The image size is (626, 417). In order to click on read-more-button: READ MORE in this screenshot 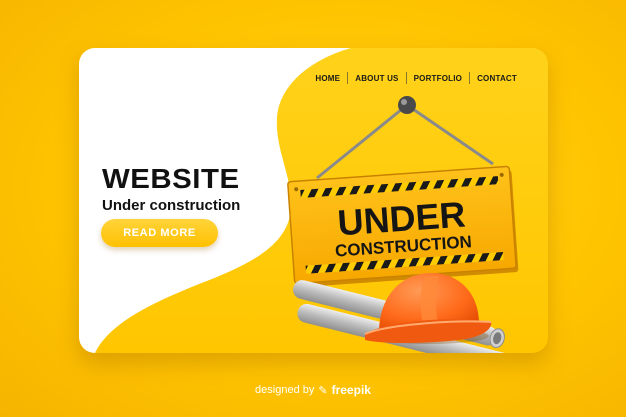, I will do `click(159, 233)`.